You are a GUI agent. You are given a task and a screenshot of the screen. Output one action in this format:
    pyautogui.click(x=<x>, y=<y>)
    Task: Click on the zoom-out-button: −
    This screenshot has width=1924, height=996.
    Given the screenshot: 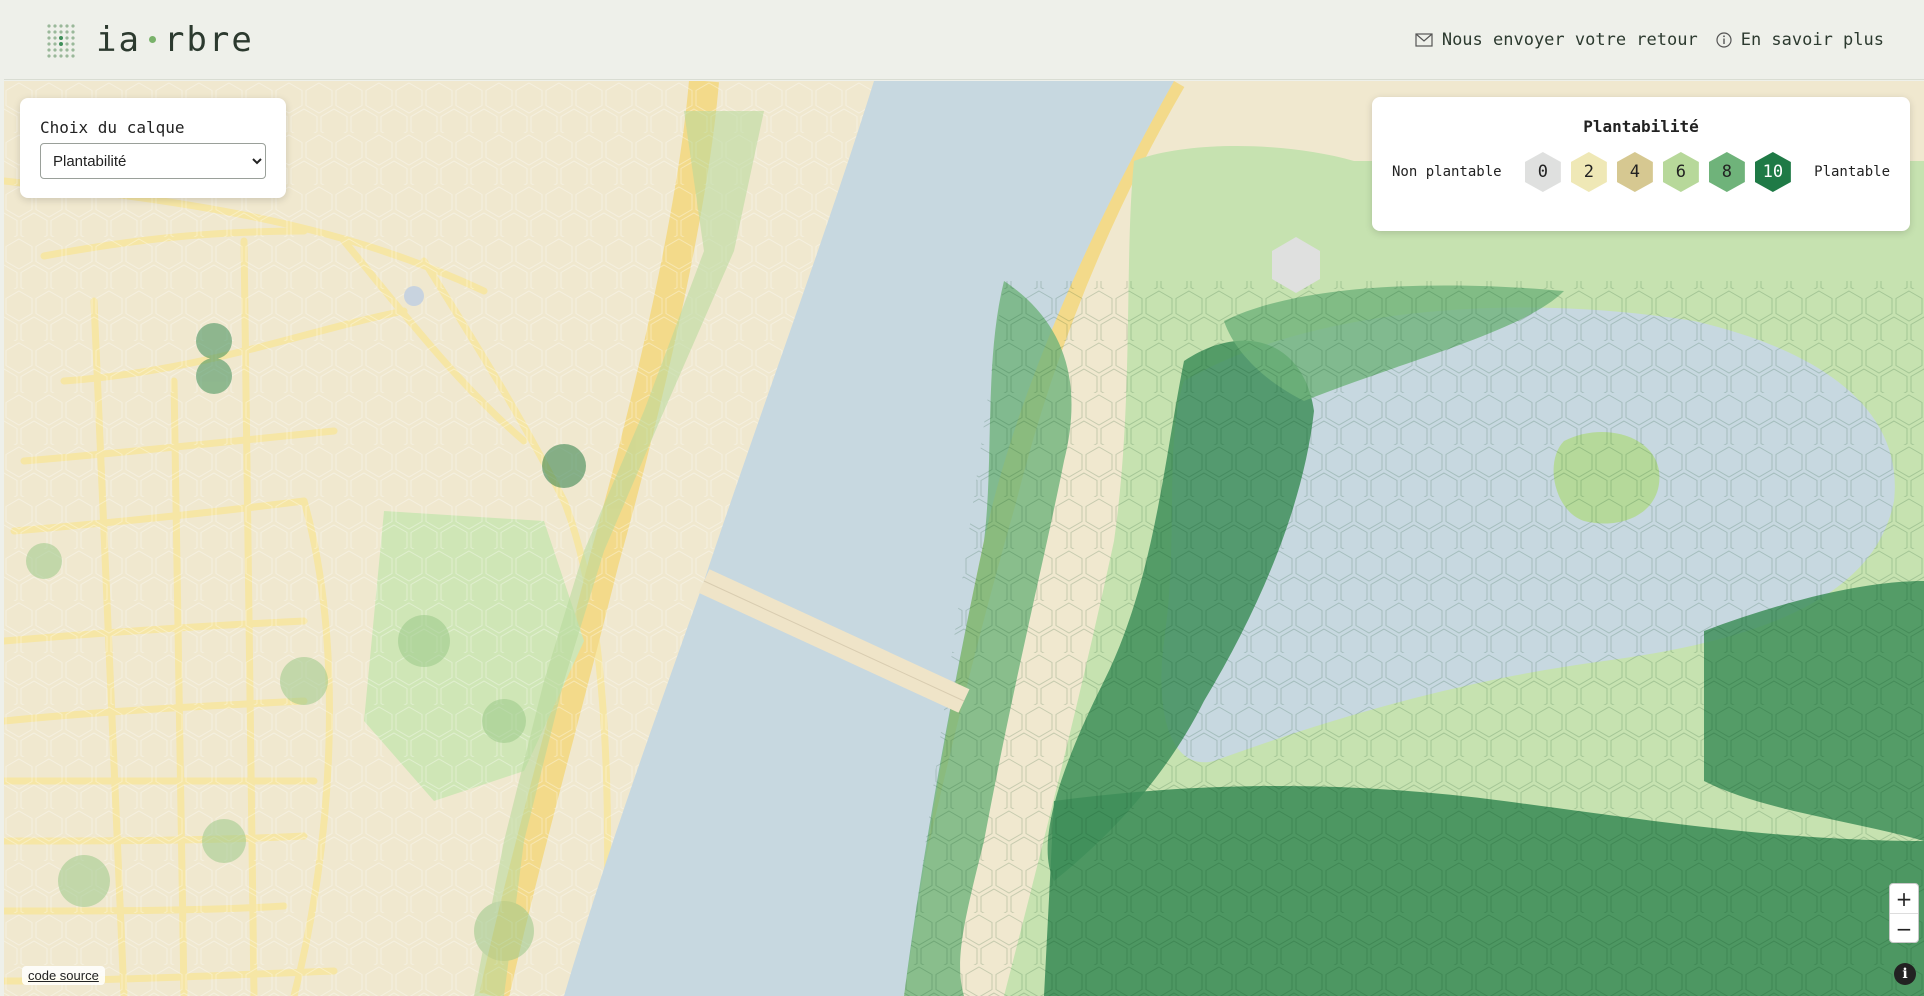 What is the action you would take?
    pyautogui.click(x=1904, y=928)
    